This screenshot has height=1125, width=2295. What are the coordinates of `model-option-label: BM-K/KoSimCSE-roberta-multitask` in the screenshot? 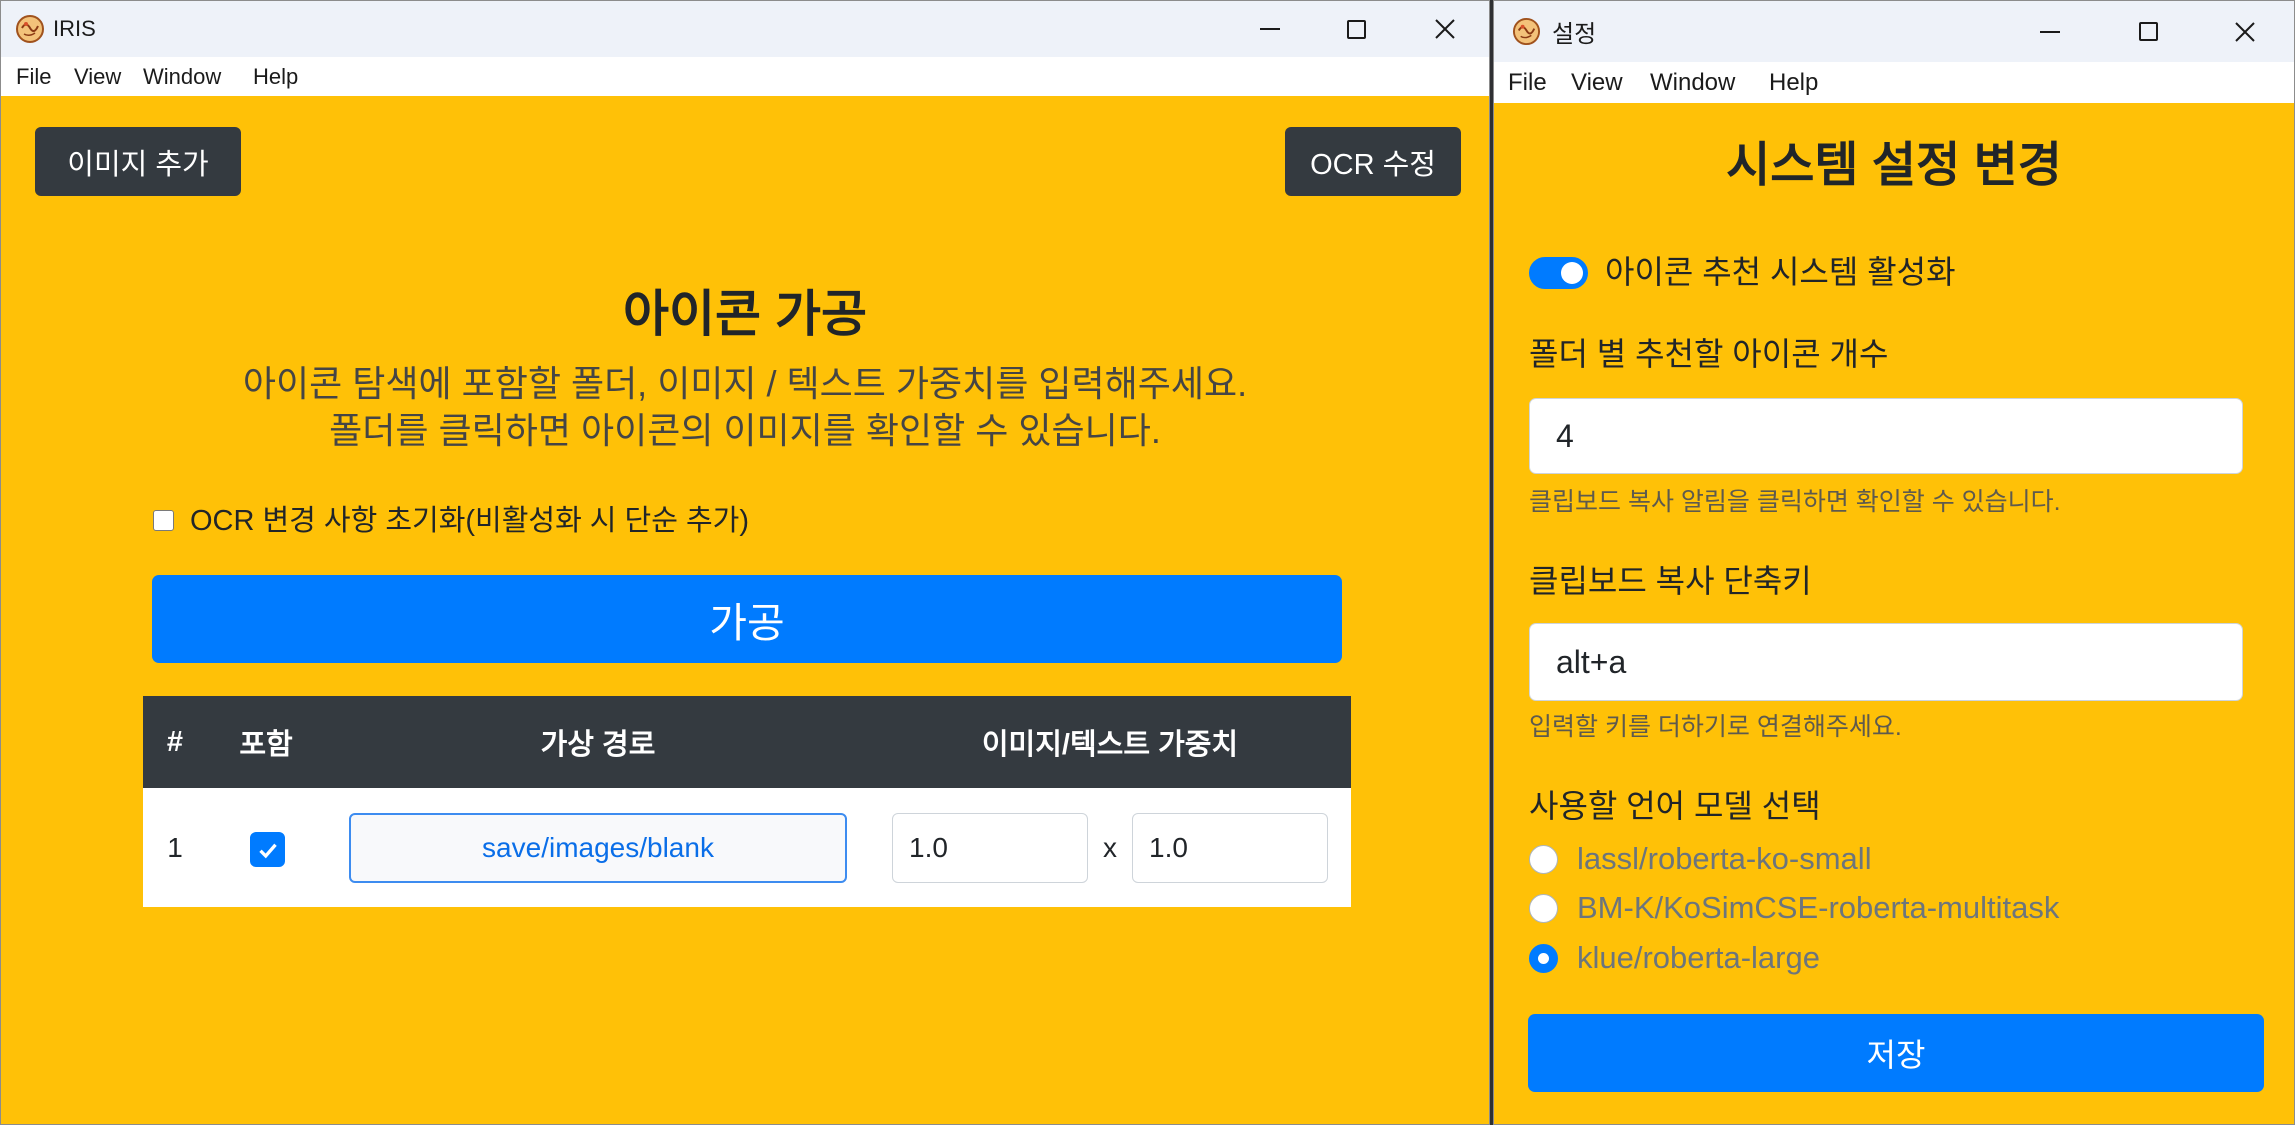 It's located at (1818, 908).